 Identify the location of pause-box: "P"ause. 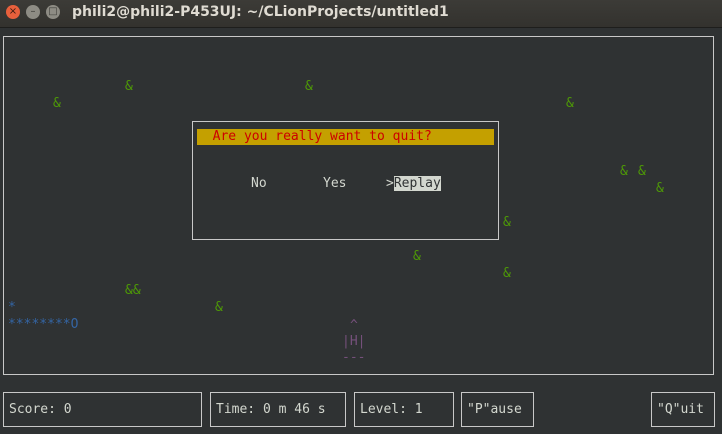
(497, 409).